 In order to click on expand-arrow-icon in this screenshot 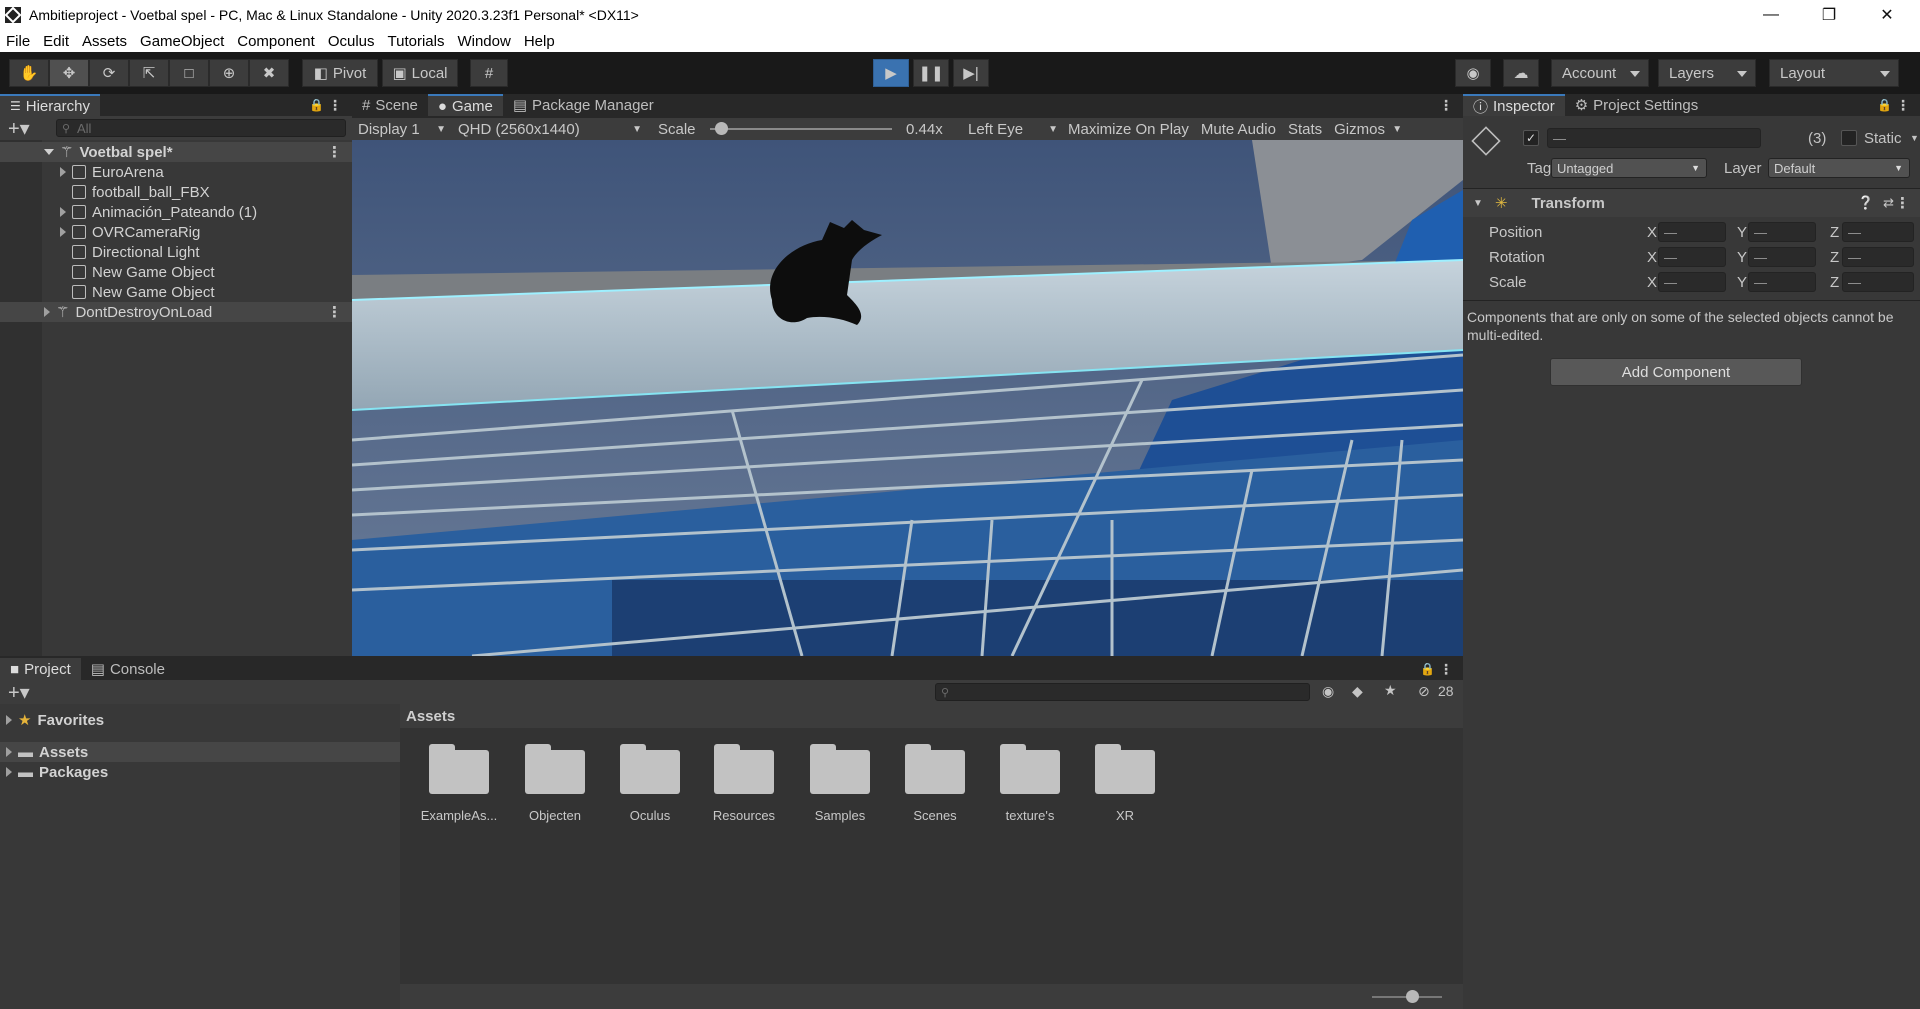, I will do `click(49, 152)`.